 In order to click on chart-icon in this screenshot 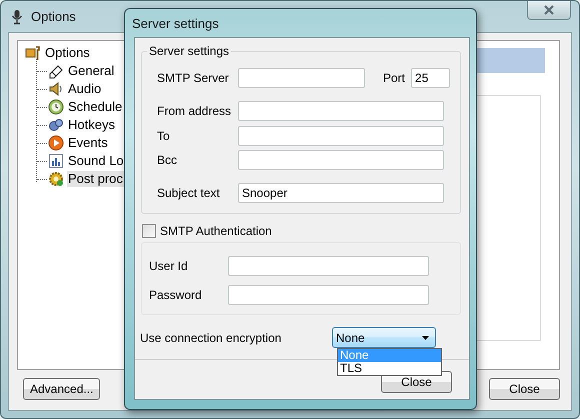, I will do `click(56, 161)`.